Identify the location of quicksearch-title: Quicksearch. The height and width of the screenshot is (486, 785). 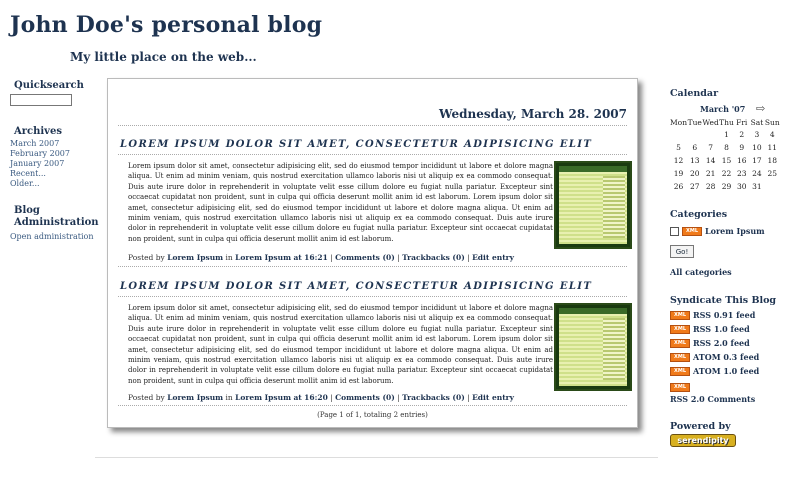
(49, 85).